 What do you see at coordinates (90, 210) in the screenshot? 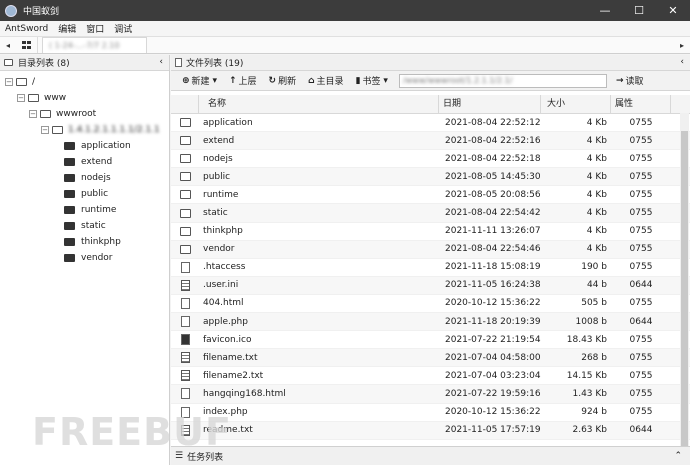
I see `tree-node-child: runtime` at bounding box center [90, 210].